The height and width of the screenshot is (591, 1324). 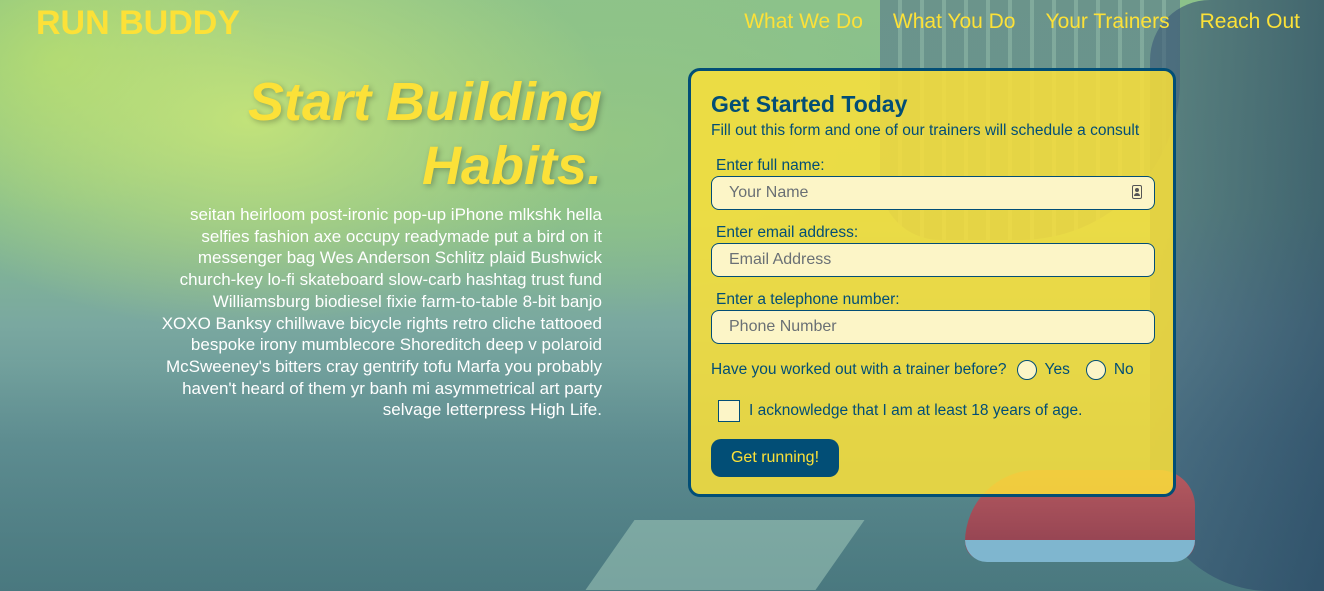 I want to click on name-field, so click(x=933, y=193).